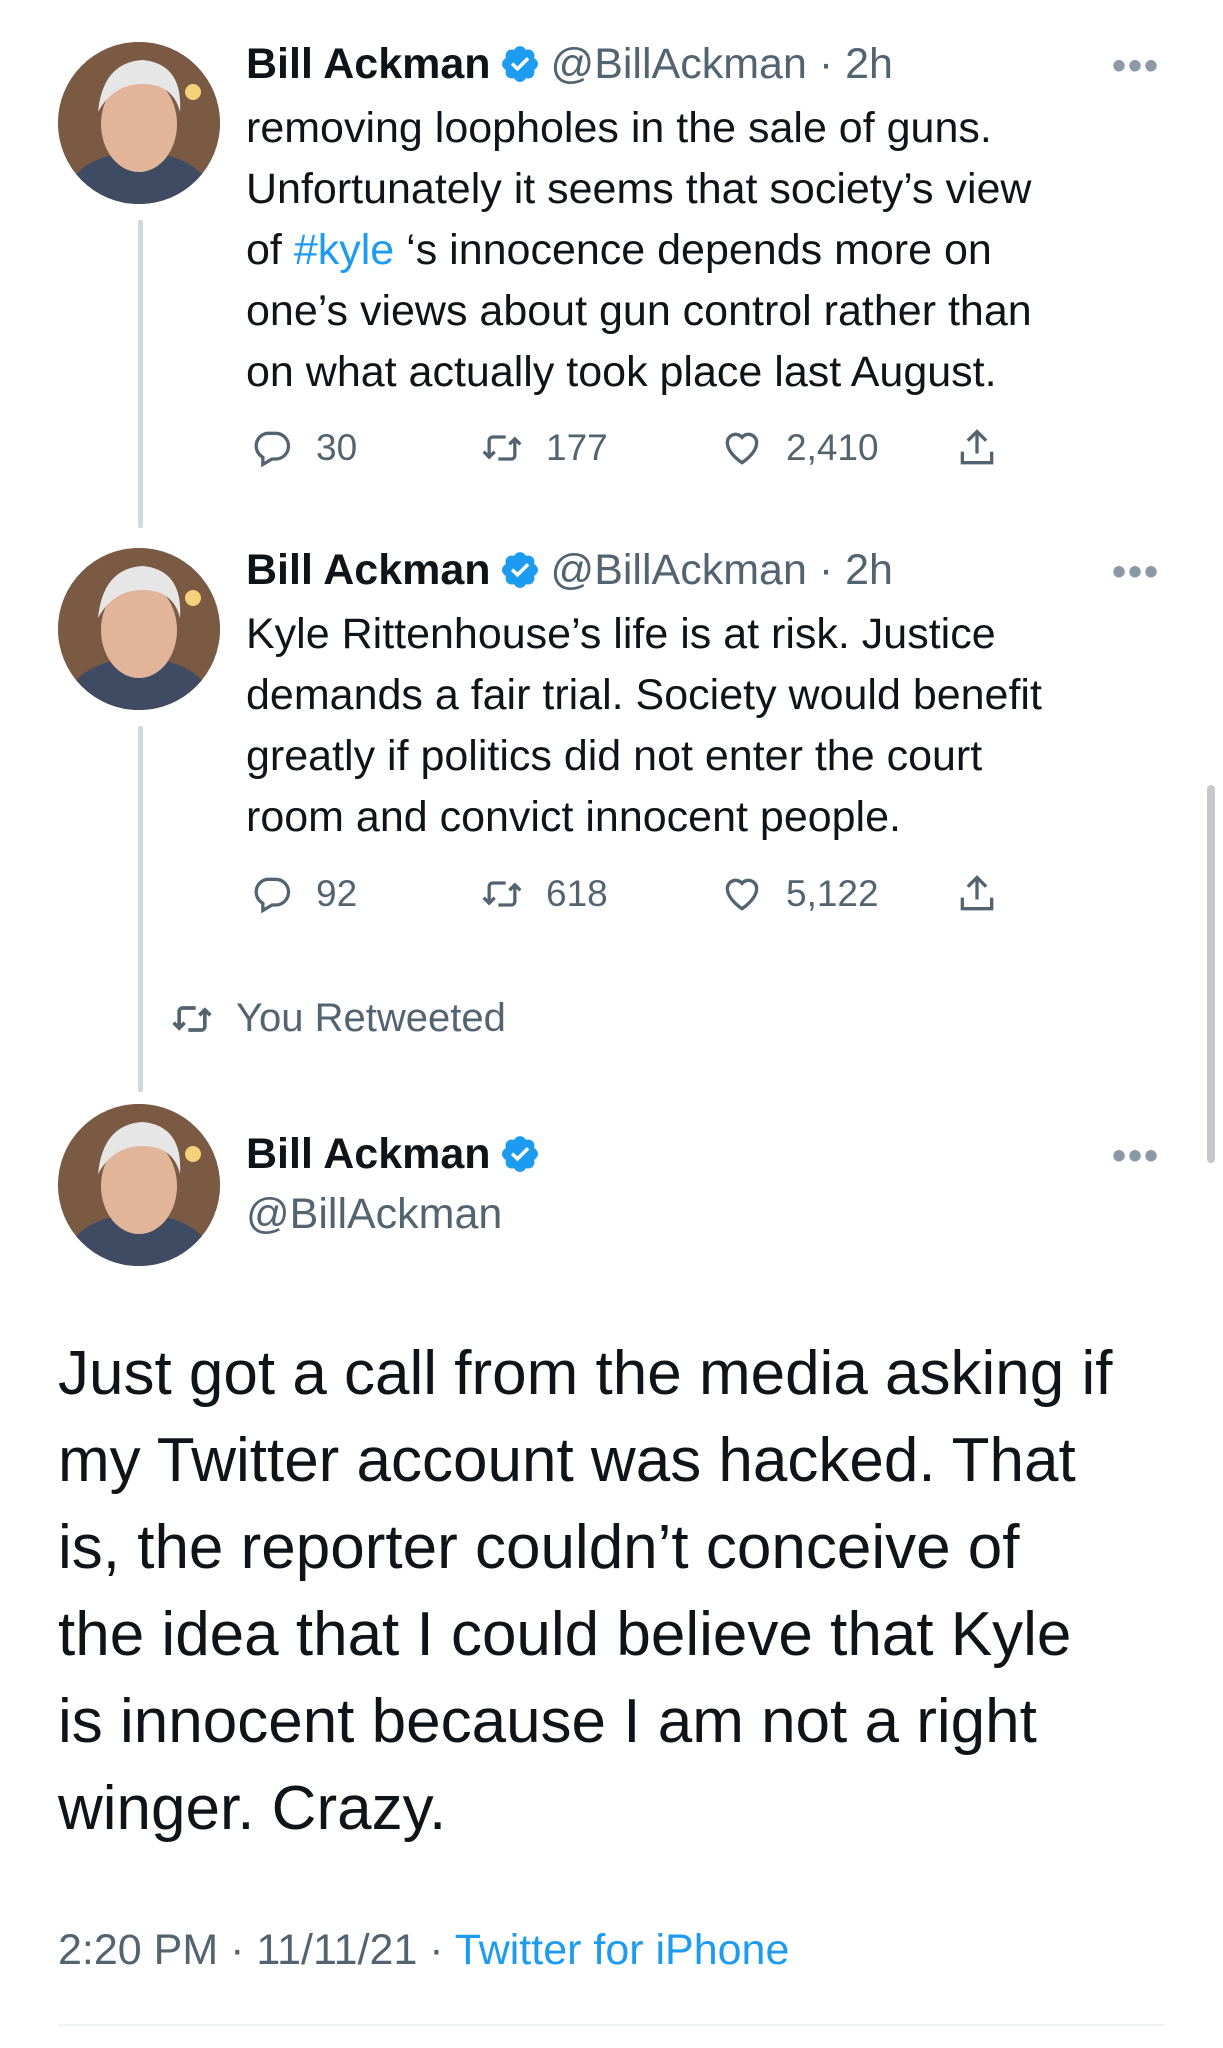 The height and width of the screenshot is (2048, 1223). Describe the element at coordinates (573, 817) in the screenshot. I see `tweet-line: room and convict innocent people.` at that location.